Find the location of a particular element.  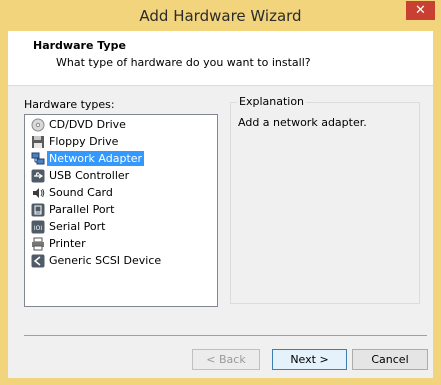

cancel-button: Cancel is located at coordinates (390, 359).